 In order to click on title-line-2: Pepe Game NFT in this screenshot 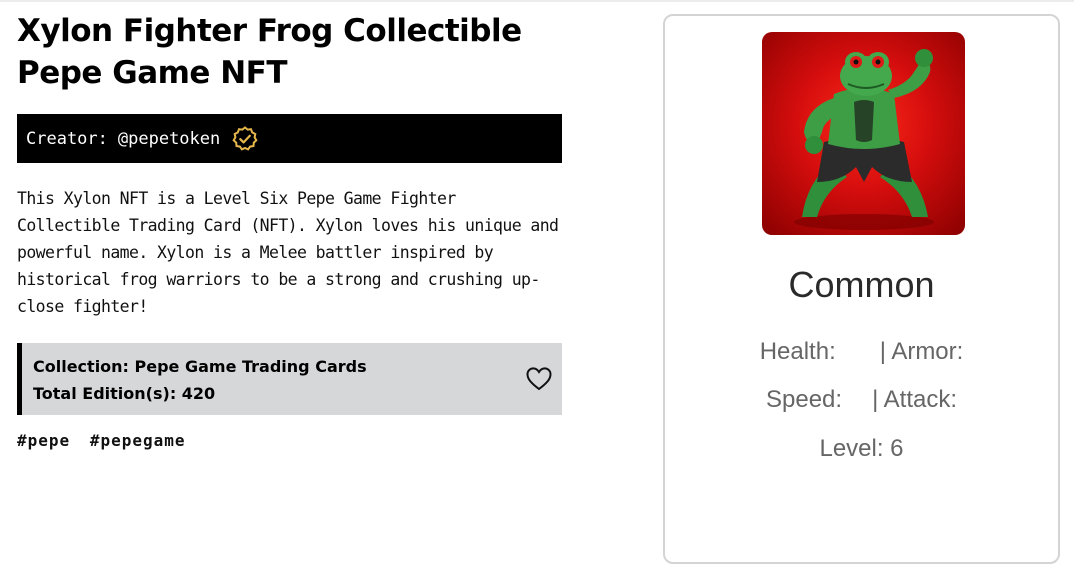, I will do `click(152, 73)`.